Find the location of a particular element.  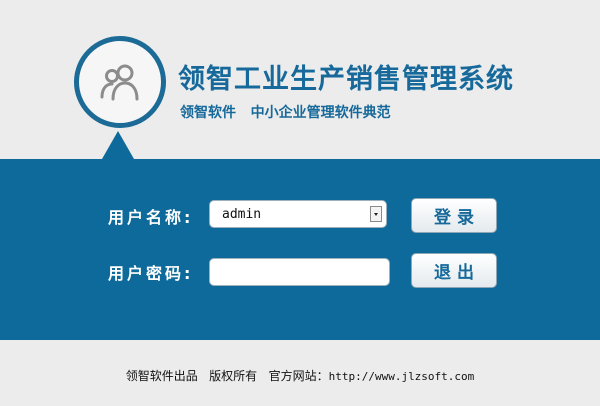

chevron-down-icon is located at coordinates (376, 214).